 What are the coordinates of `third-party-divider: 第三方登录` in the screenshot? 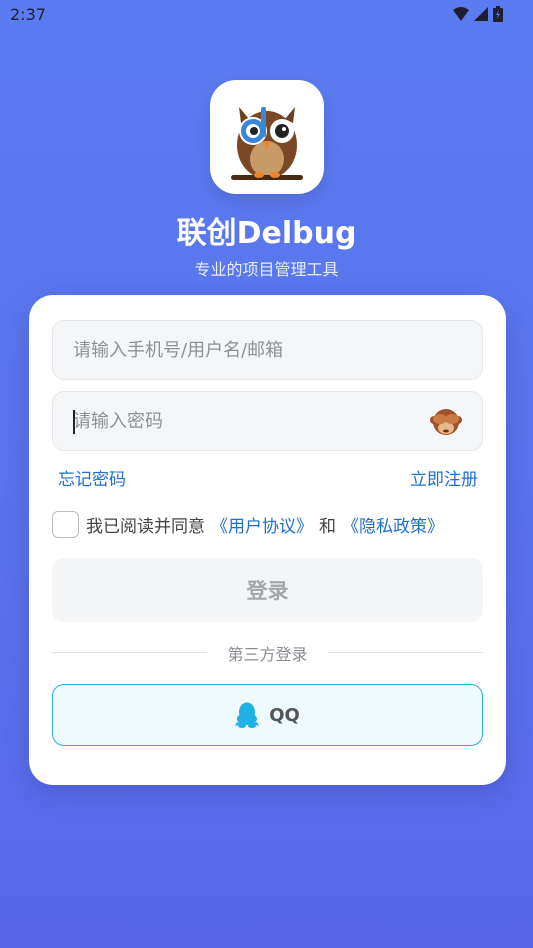 It's located at (267, 652).